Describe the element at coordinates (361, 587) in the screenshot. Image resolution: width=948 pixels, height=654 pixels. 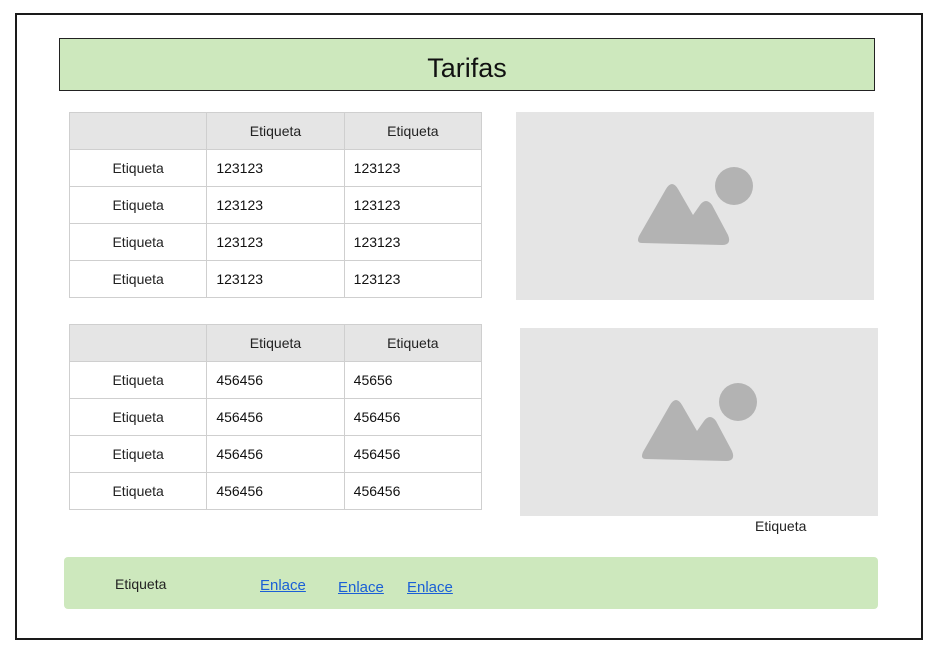
I see `footer-link-2: Enlace` at that location.